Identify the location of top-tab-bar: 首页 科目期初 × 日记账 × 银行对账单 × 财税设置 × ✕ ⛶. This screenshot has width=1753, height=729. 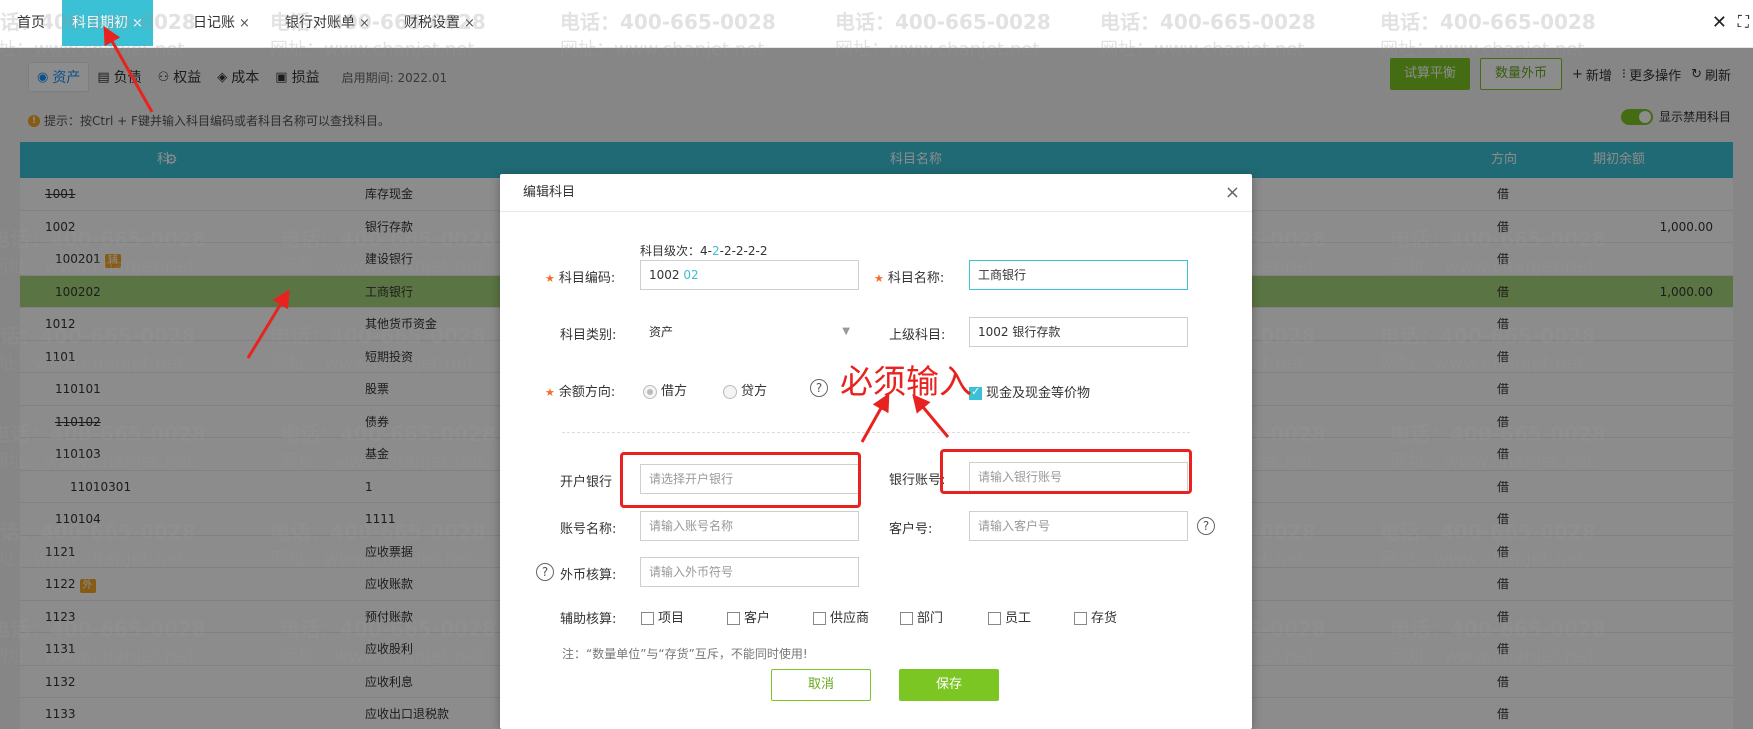
(876, 24).